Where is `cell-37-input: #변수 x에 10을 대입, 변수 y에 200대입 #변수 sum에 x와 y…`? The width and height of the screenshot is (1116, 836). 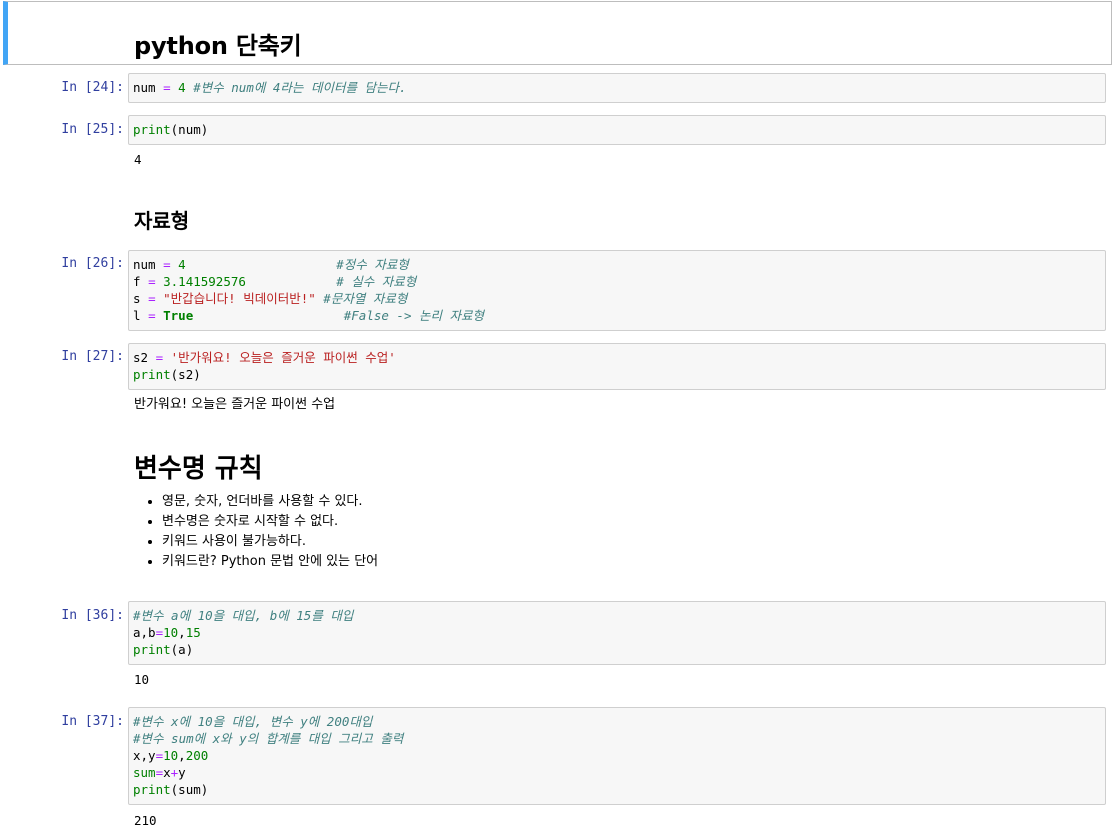 cell-37-input: #변수 x에 10을 대입, 변수 y에 200대입 #변수 sum에 x와 y… is located at coordinates (617, 756).